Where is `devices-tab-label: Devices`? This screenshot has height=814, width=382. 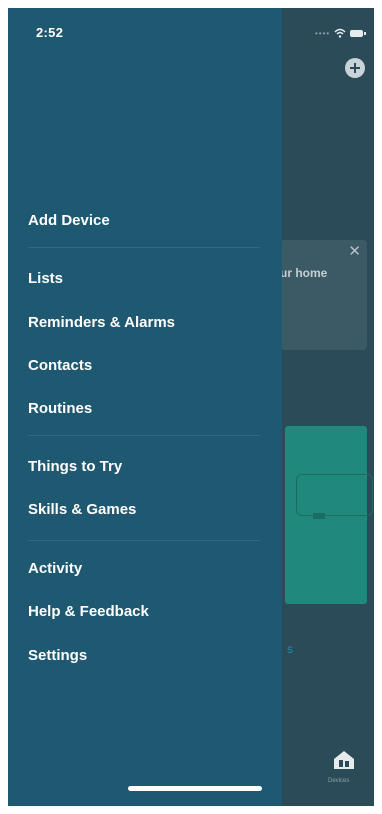
devices-tab-label: Devices is located at coordinates (339, 781).